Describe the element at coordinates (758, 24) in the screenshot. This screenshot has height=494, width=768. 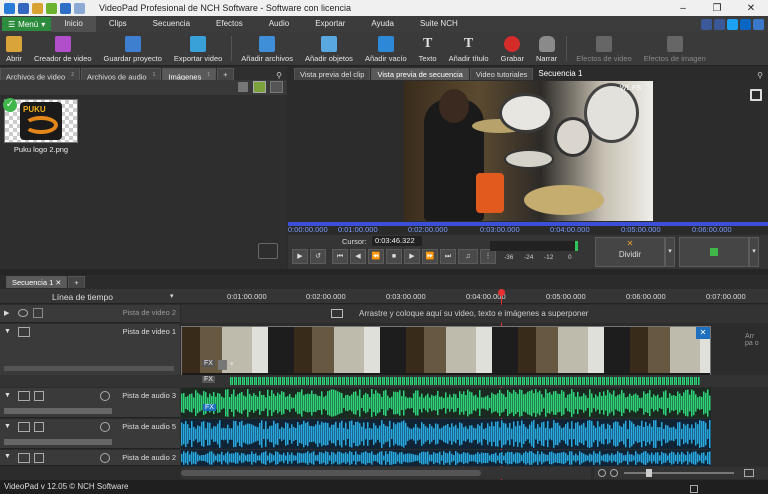
I see `help-icon` at that location.